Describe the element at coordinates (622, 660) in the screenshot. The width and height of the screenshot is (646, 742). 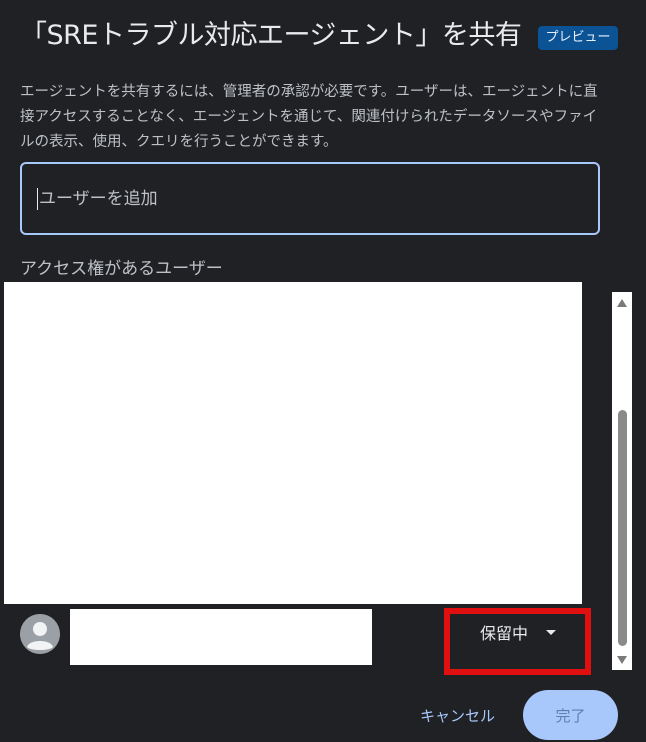
I see `scroll-down-arrow-icon` at that location.